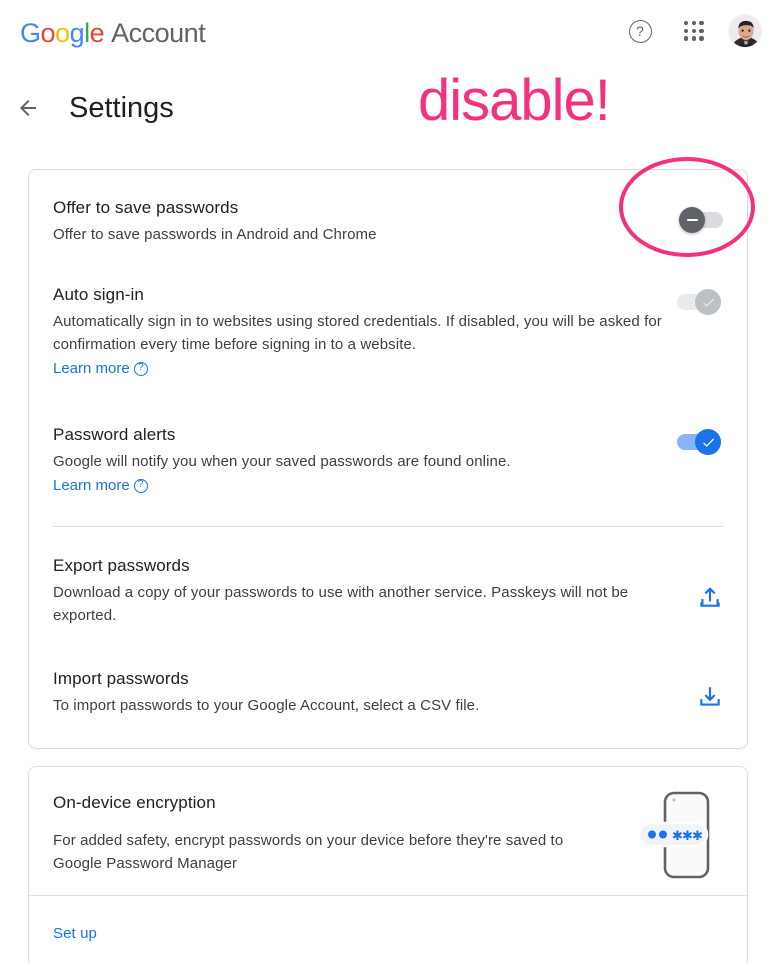 The width and height of the screenshot is (776, 963). Describe the element at coordinates (388, 33) in the screenshot. I see `top-bar: Google Account ?` at that location.